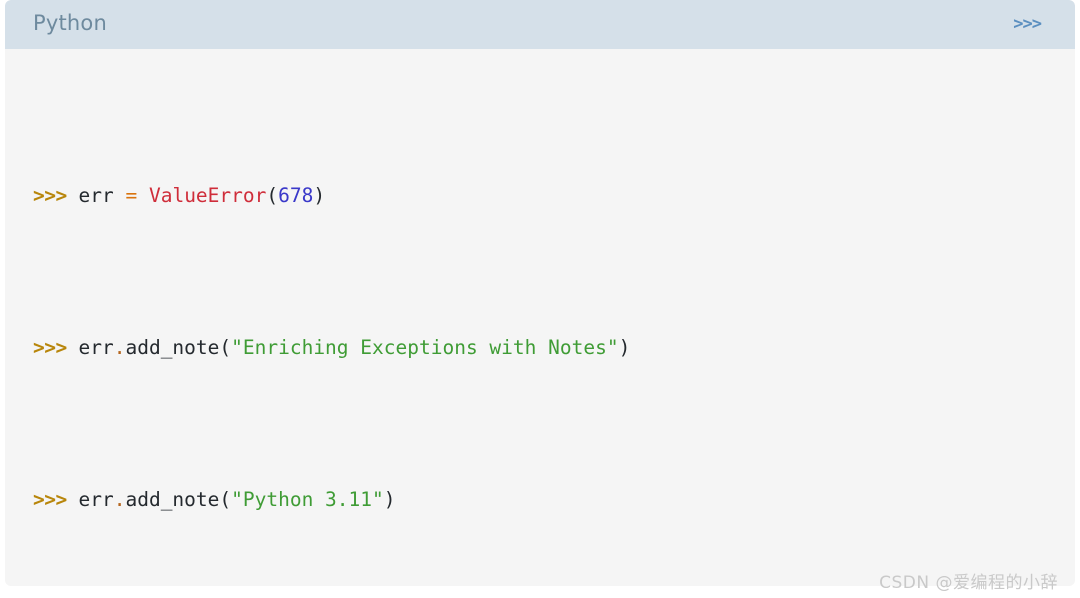 The width and height of the screenshot is (1080, 598). What do you see at coordinates (540, 500) in the screenshot?
I see `code-line-3: >>> err.add_note("Python 3.11")` at bounding box center [540, 500].